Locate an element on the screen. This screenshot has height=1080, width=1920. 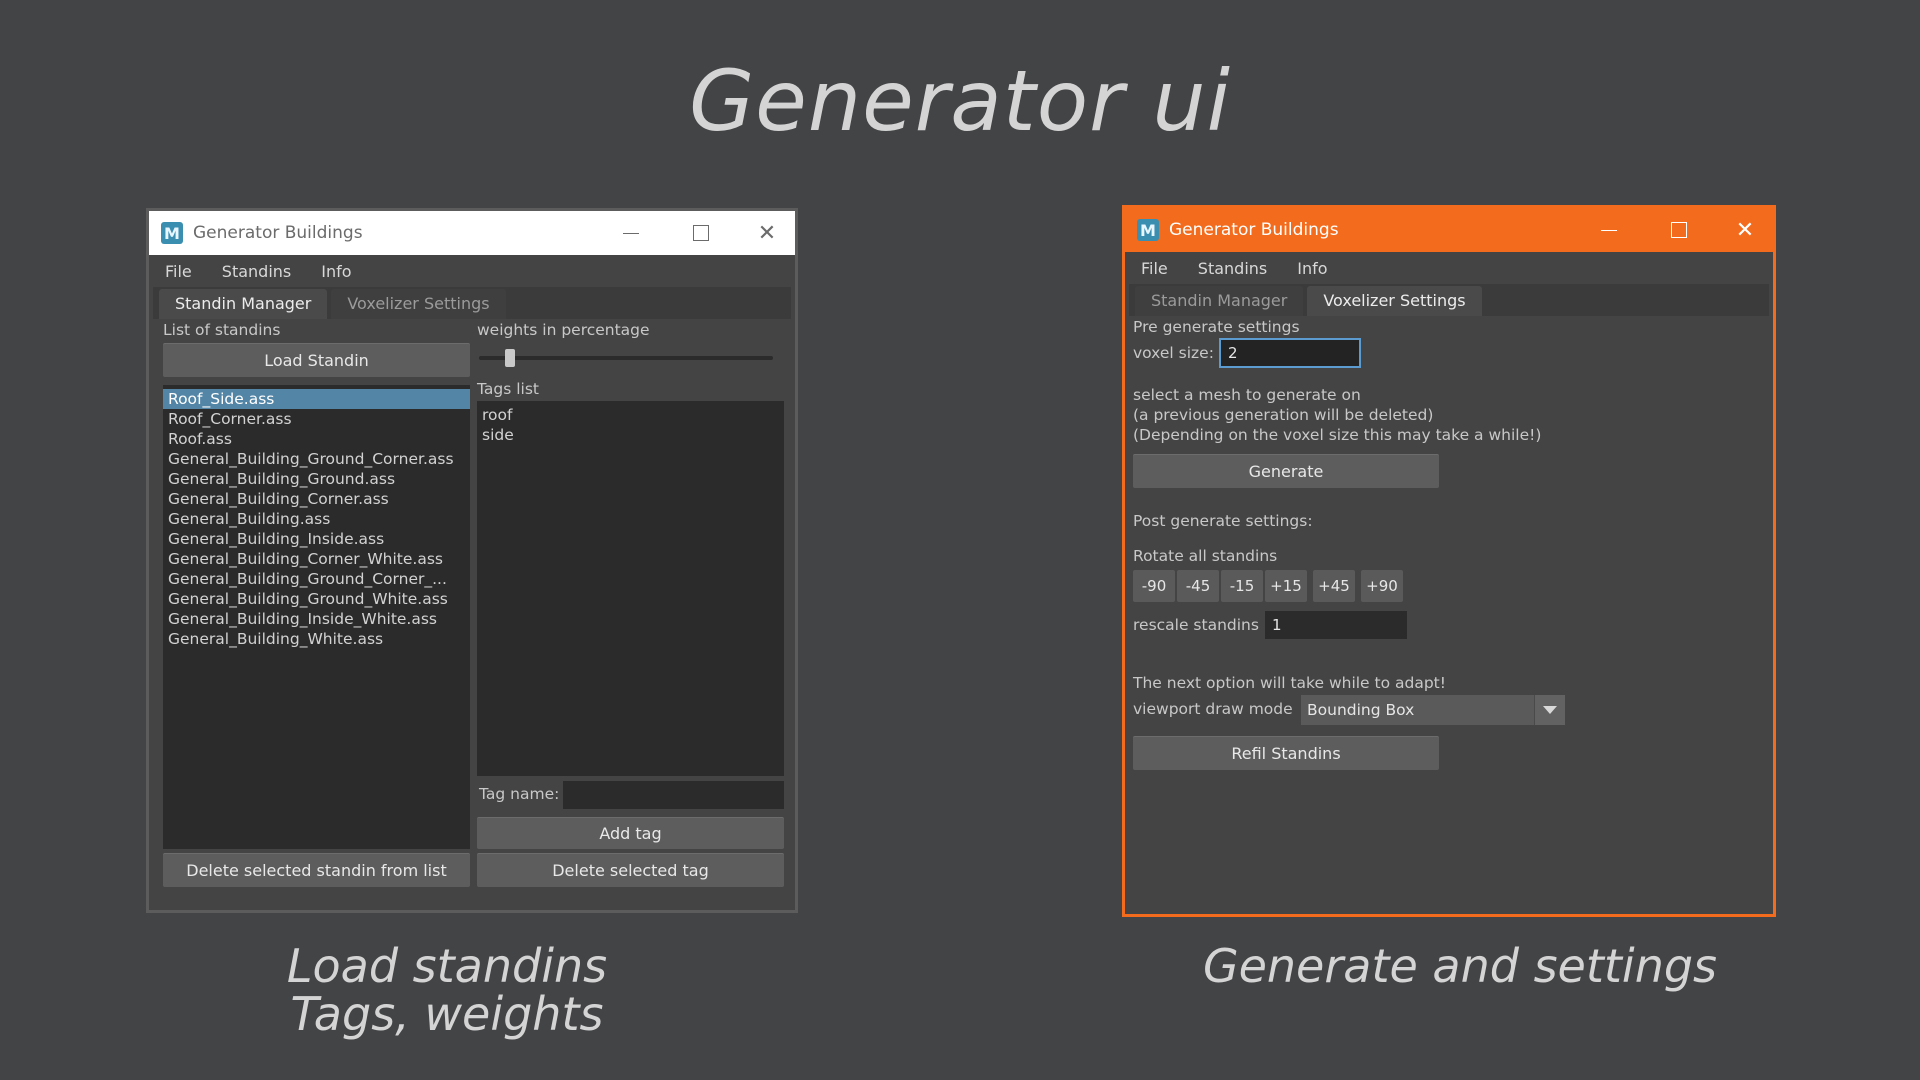
list-item: Roof_Corner.ass is located at coordinates (316, 419).